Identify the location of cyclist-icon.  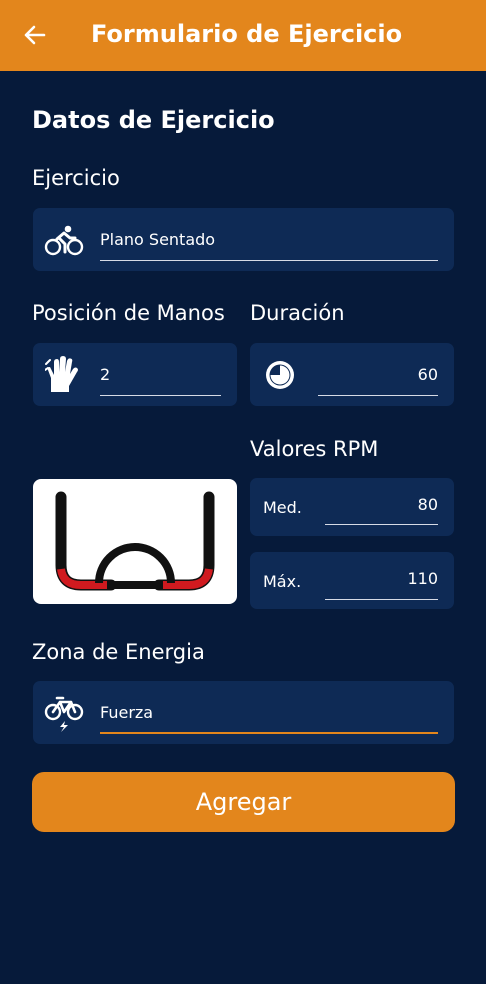
(64, 242).